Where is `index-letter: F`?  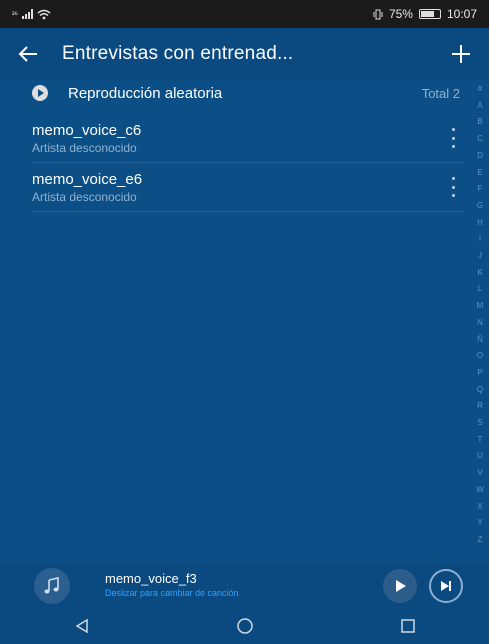
index-letter: F is located at coordinates (480, 188).